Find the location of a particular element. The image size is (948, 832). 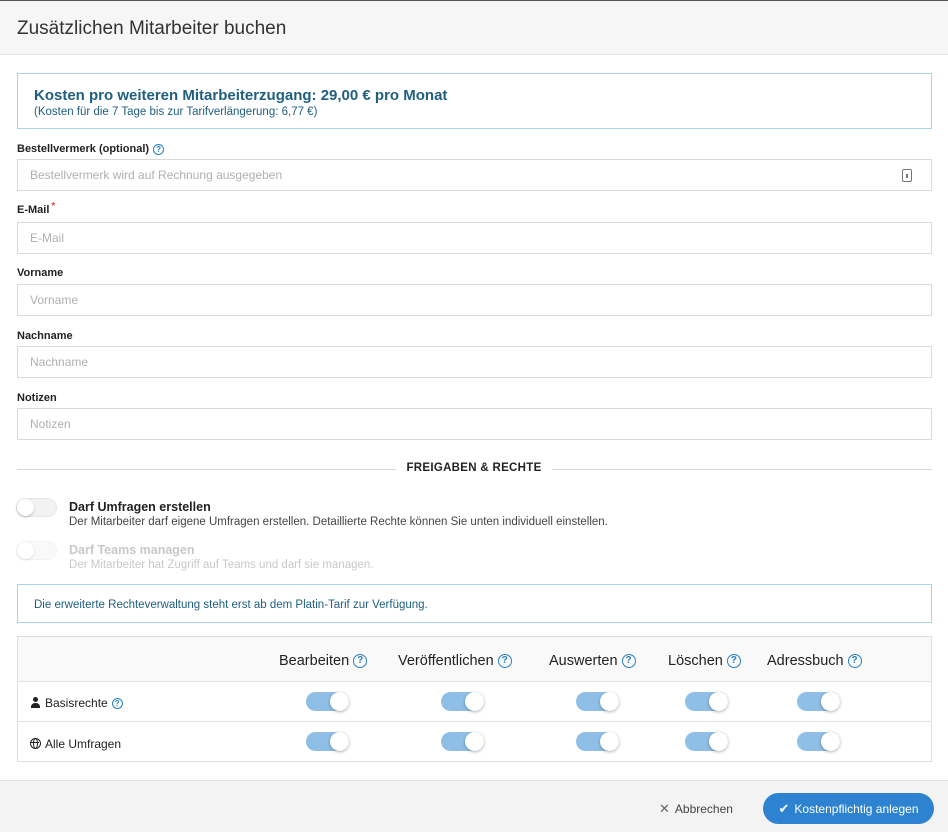

column-header-delete: Löschen? is located at coordinates (704, 661).